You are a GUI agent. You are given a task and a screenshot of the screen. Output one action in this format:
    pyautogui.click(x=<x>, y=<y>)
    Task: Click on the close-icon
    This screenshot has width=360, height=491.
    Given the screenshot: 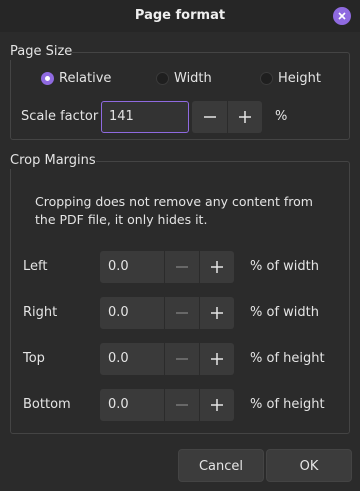 What is the action you would take?
    pyautogui.click(x=342, y=16)
    